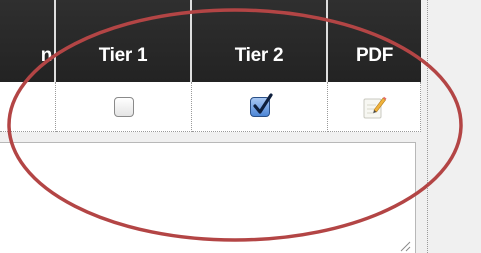  I want to click on checkmark-icon, so click(262, 103).